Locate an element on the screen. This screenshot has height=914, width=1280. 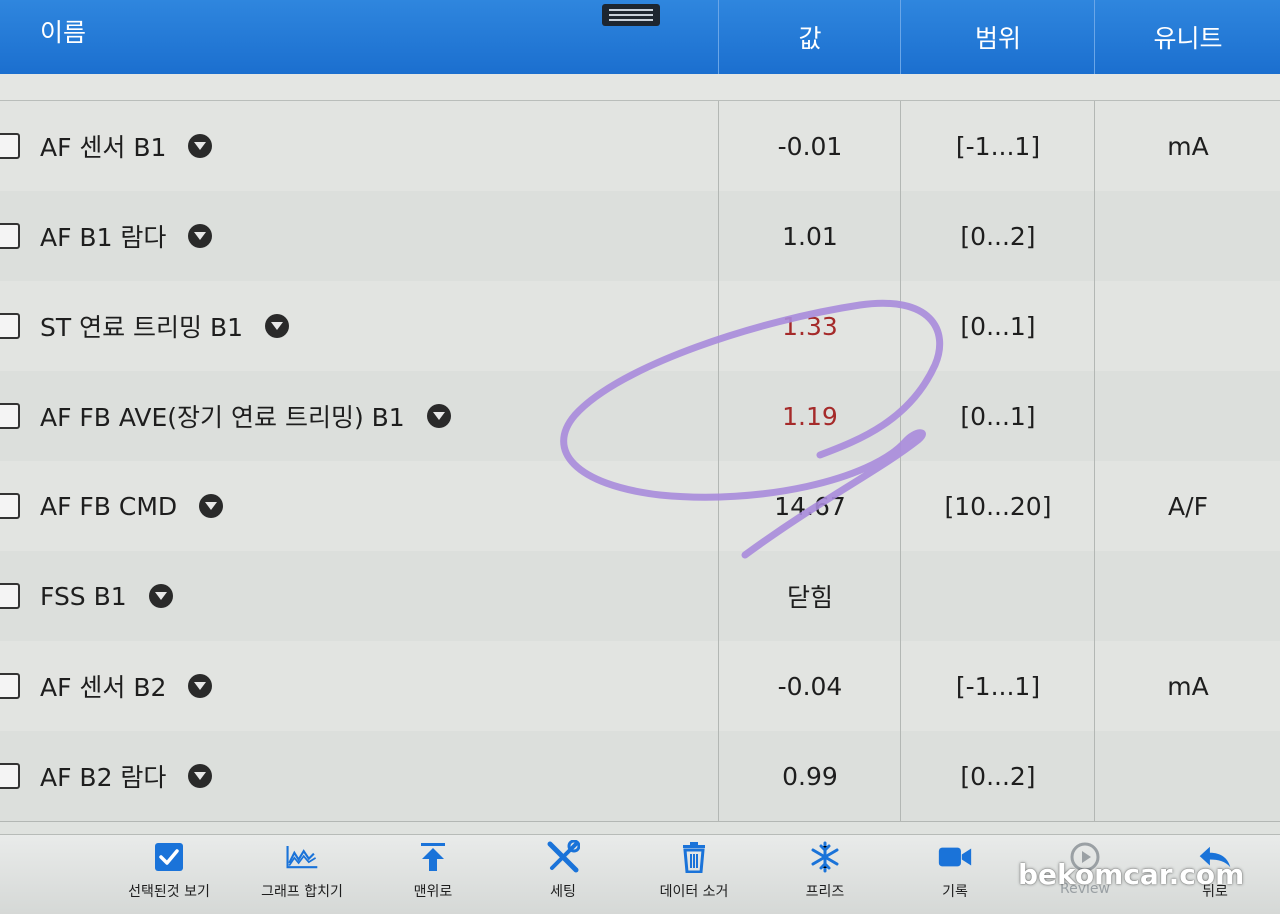
settings-label: 세팅 is located at coordinates (563, 892).